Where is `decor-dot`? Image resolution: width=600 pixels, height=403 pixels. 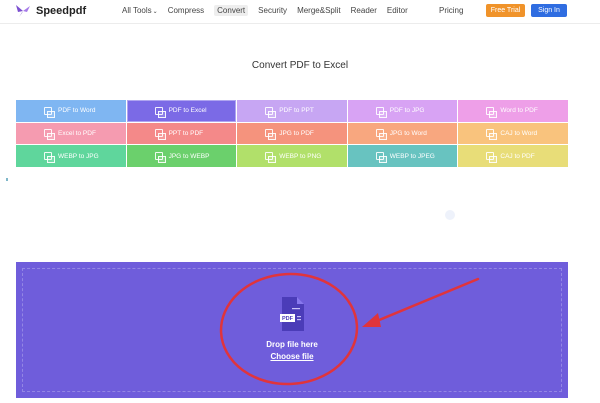
decor-dot is located at coordinates (7, 179).